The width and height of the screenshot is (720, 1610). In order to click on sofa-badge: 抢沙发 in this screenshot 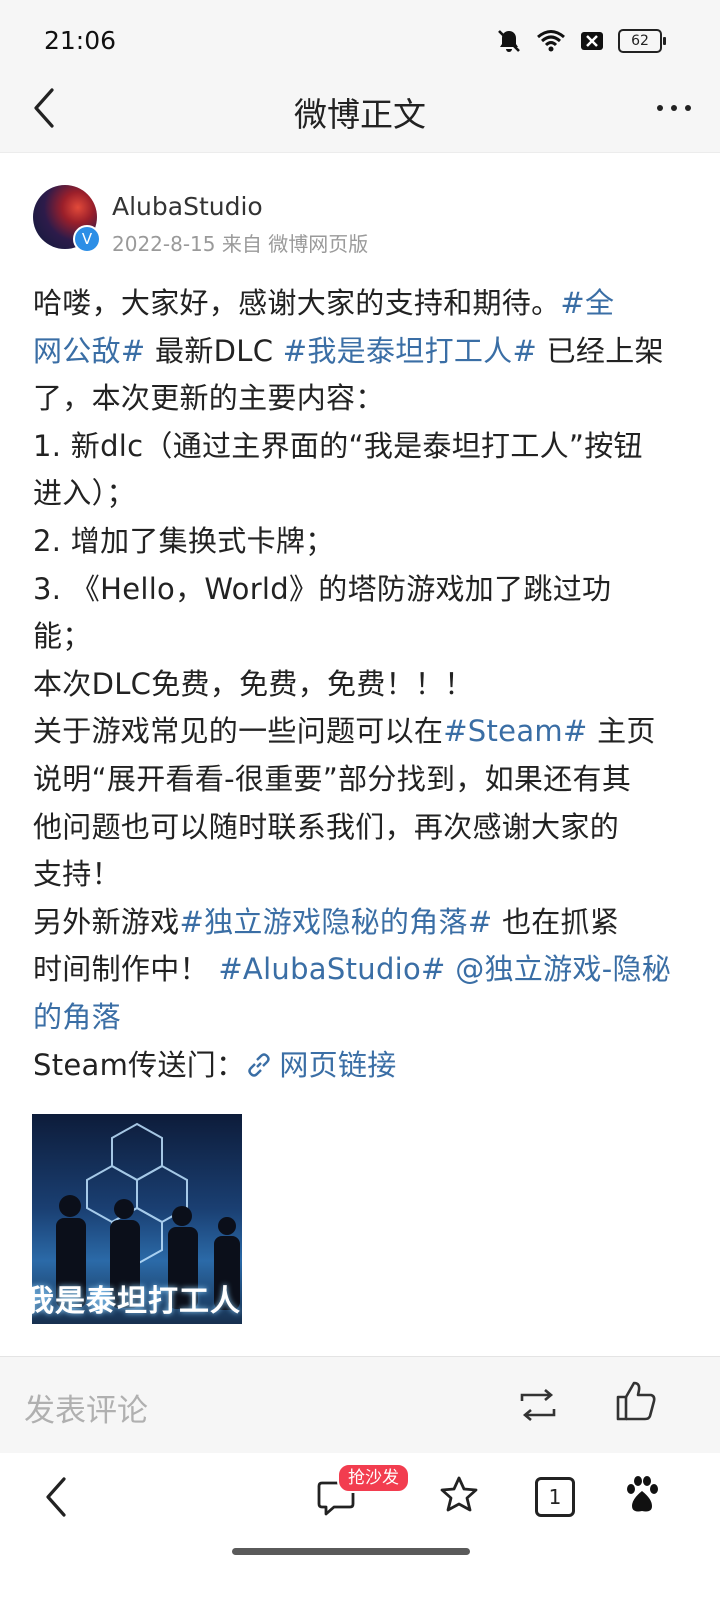, I will do `click(373, 1478)`.